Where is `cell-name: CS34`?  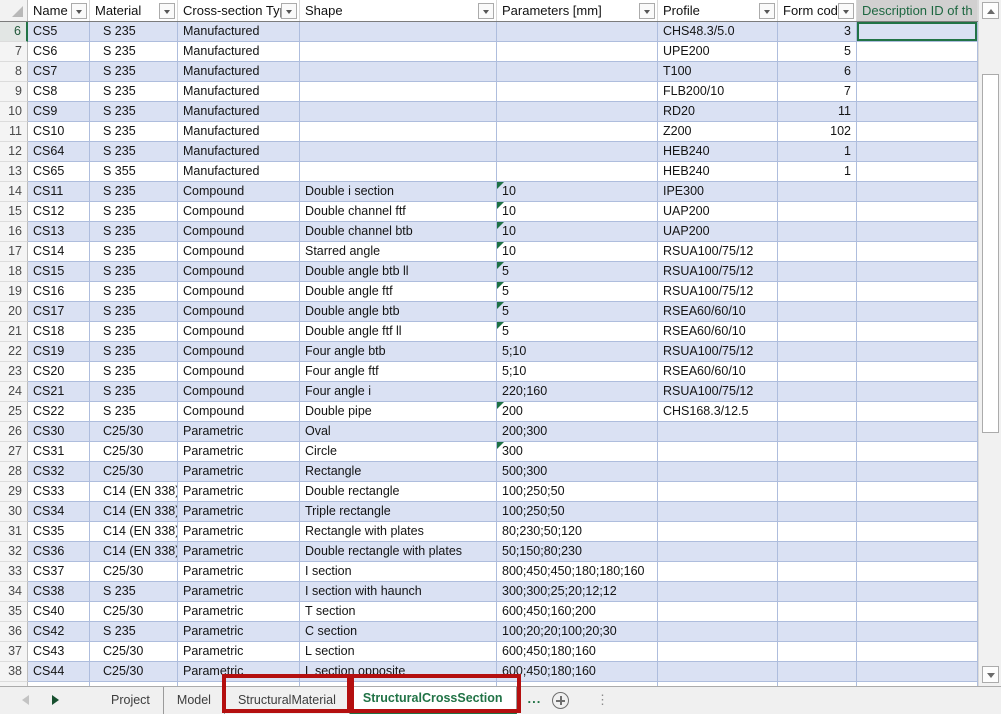
cell-name: CS34 is located at coordinates (59, 512).